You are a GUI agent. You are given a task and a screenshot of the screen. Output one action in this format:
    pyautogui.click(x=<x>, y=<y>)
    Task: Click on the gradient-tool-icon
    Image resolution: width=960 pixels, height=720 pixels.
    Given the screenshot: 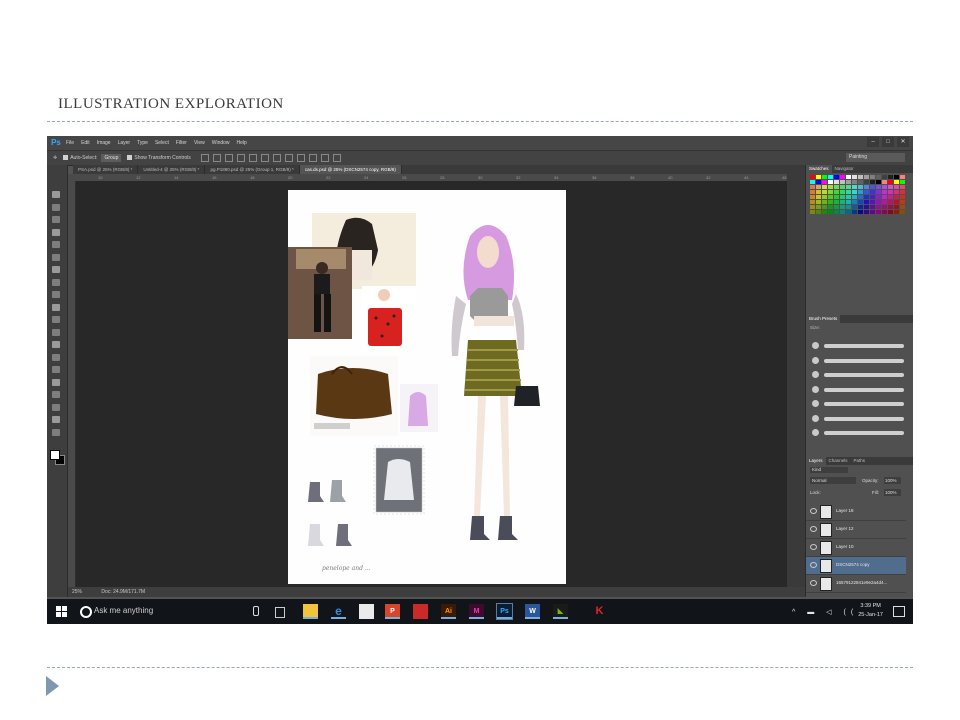 What is the action you would take?
    pyautogui.click(x=56, y=332)
    